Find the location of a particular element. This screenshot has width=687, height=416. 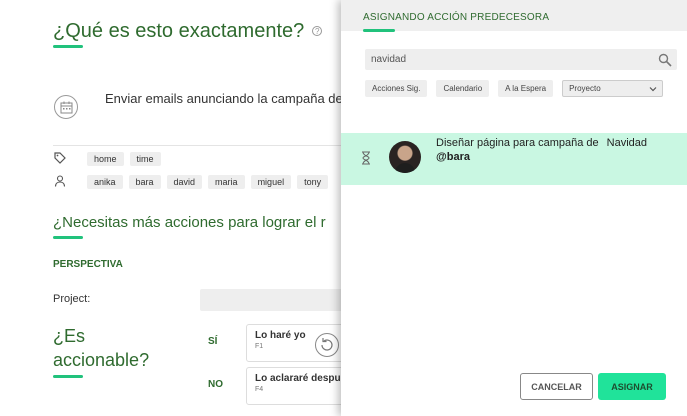

chevron-down-icon is located at coordinates (653, 89).